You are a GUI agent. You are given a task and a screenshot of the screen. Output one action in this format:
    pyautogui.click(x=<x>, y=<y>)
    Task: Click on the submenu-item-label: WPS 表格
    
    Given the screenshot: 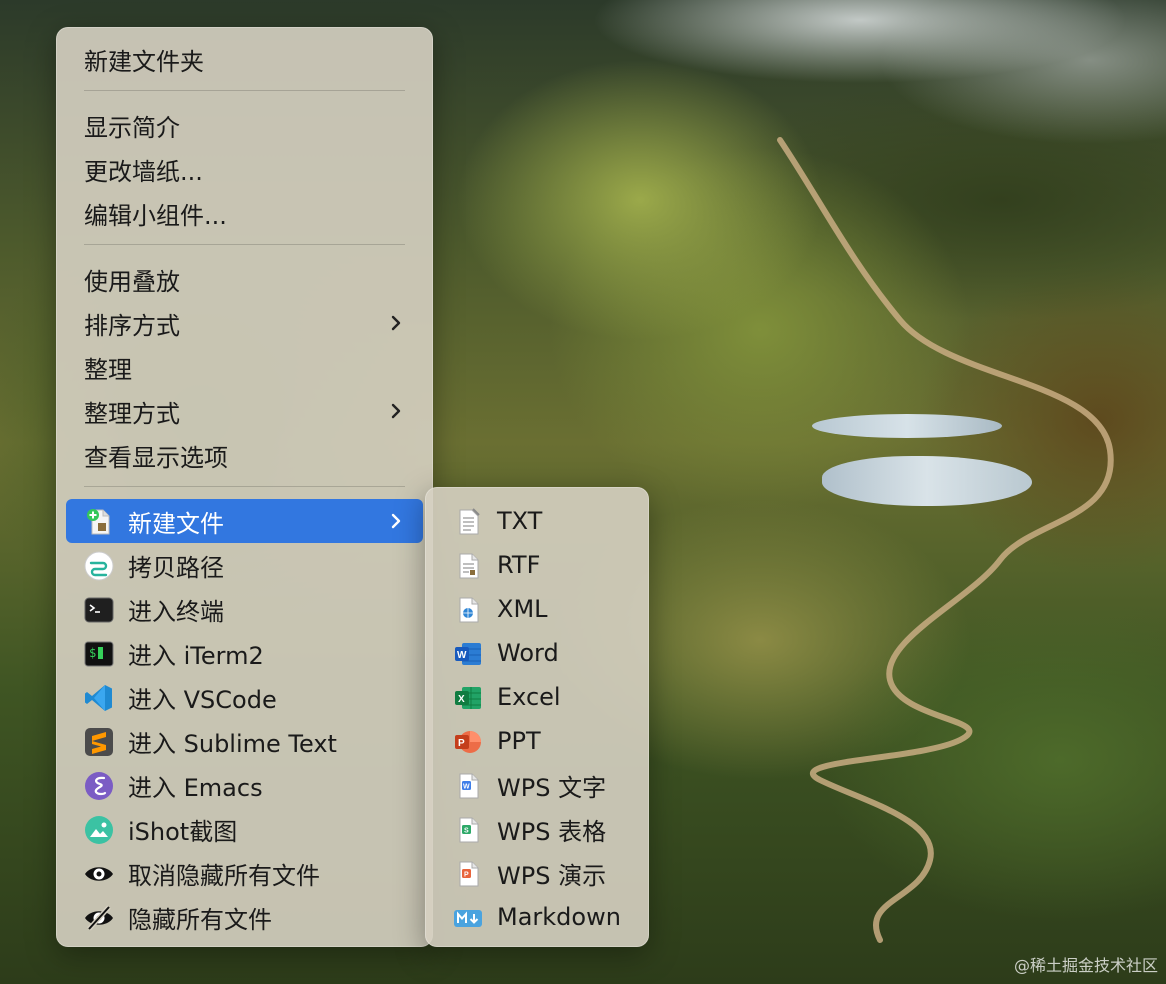 What is the action you would take?
    pyautogui.click(x=552, y=831)
    